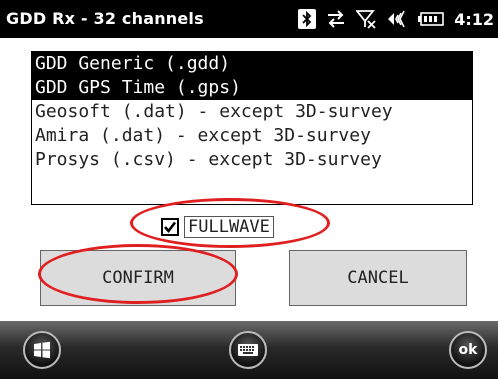 The width and height of the screenshot is (498, 379). Describe the element at coordinates (378, 278) in the screenshot. I see `cancel-button: CANCEL` at that location.